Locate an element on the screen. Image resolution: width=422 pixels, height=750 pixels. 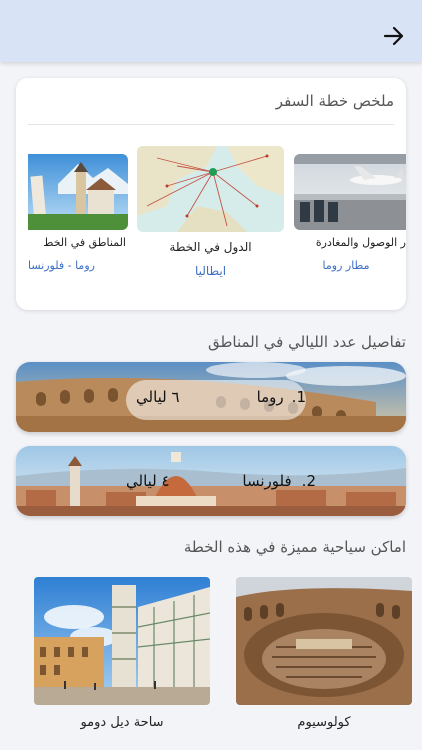
nights-item-florence: 2. فلورنسا ٤ ليالي is located at coordinates (211, 481).